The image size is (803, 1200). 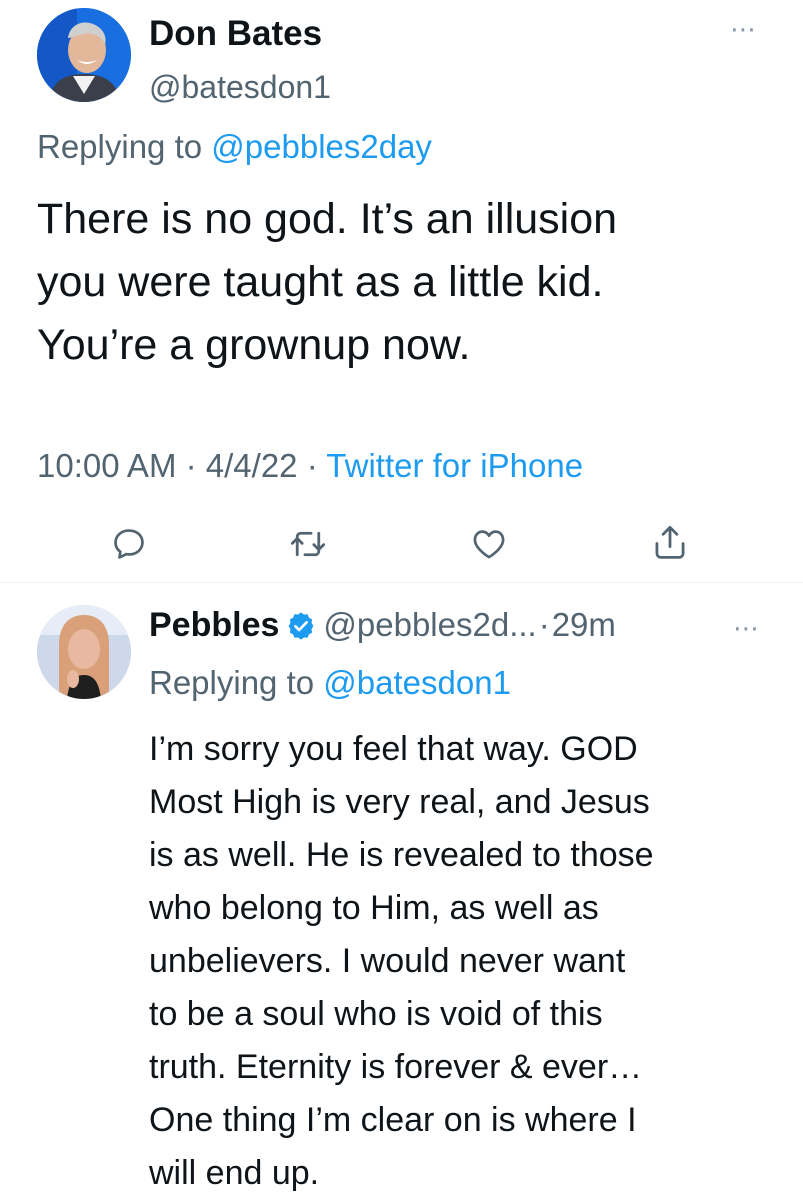 What do you see at coordinates (301, 625) in the screenshot?
I see `verified-badge-icon` at bounding box center [301, 625].